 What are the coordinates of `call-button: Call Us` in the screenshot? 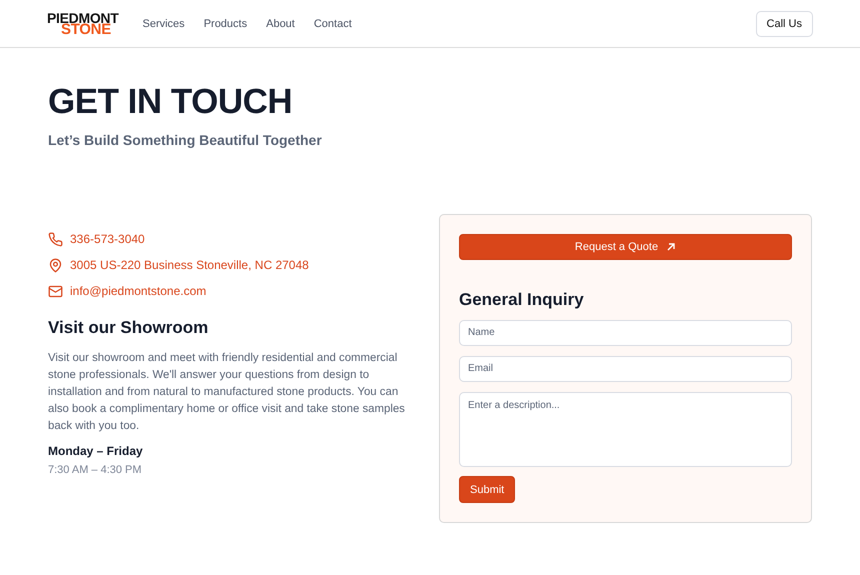 It's located at (784, 23).